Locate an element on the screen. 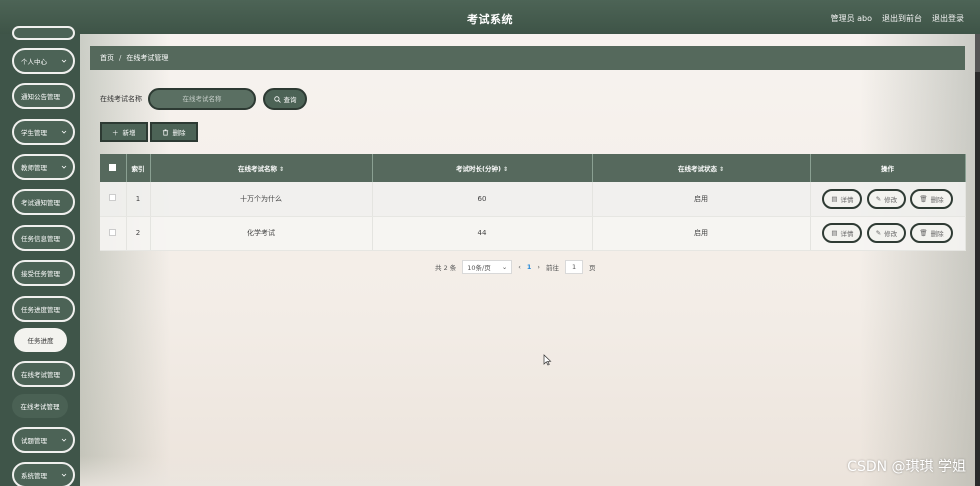 Image resolution: width=980 pixels, height=486 pixels. breadcrumb-current: 在线考试管理 is located at coordinates (147, 58).